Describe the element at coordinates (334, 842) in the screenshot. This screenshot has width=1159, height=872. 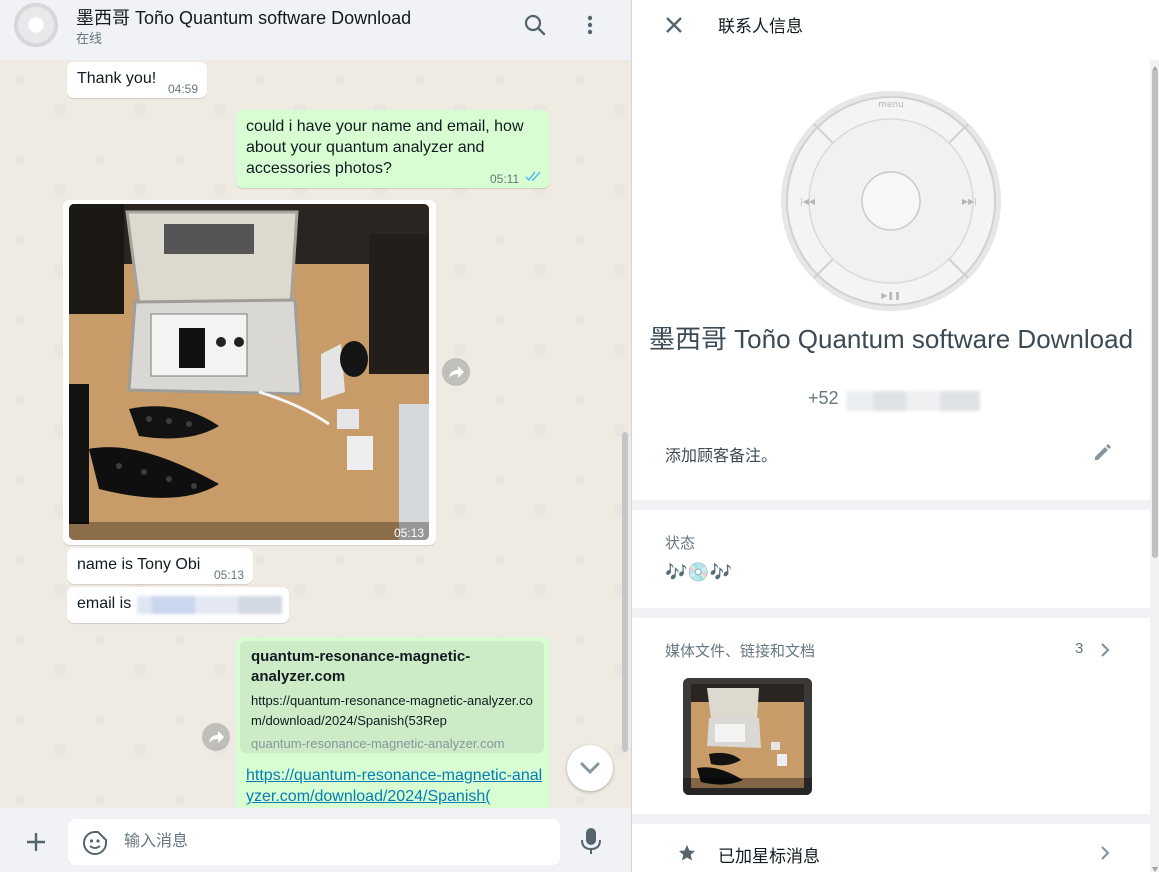
I see `message-input` at that location.